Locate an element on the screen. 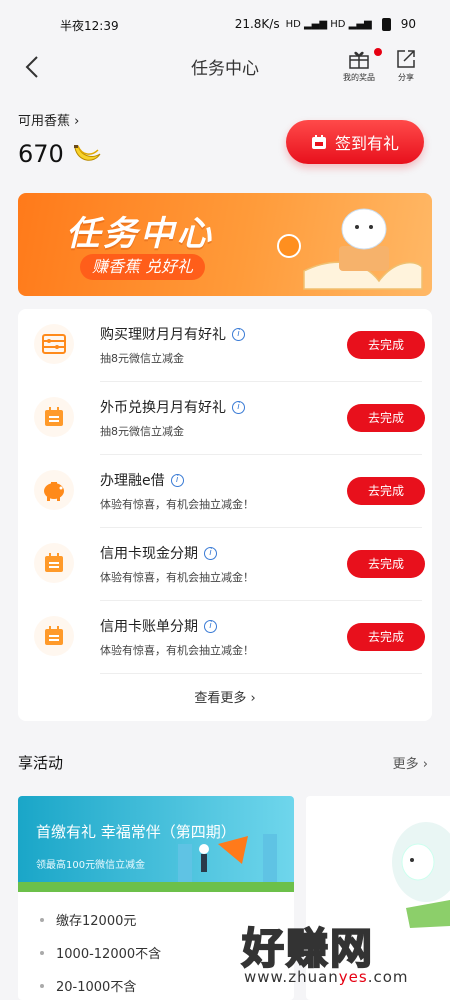 The height and width of the screenshot is (1000, 450). activity-illustration is located at coordinates (227, 859).